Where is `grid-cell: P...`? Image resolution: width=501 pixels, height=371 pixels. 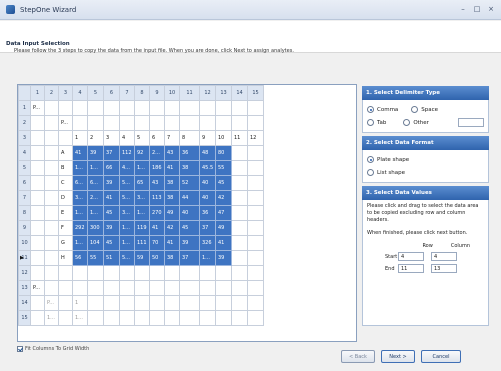
grid-cell: P... is located at coordinates (51, 303).